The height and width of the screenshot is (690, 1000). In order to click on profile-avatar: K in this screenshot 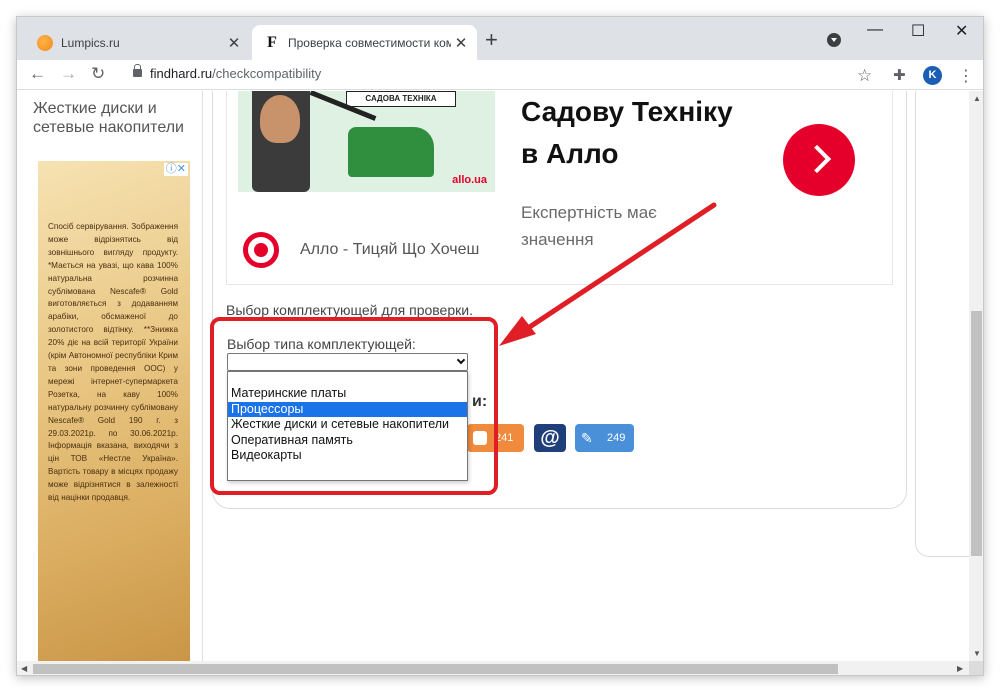, I will do `click(932, 75)`.